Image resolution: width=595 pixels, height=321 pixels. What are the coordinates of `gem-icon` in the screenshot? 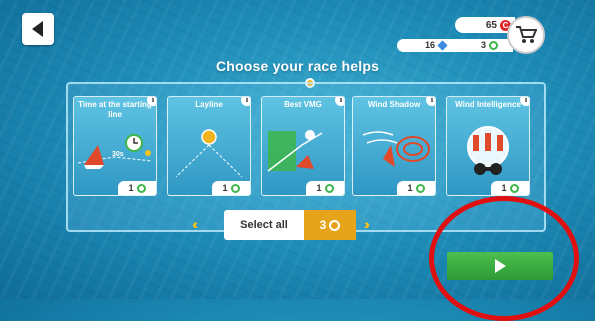 It's located at (442, 45).